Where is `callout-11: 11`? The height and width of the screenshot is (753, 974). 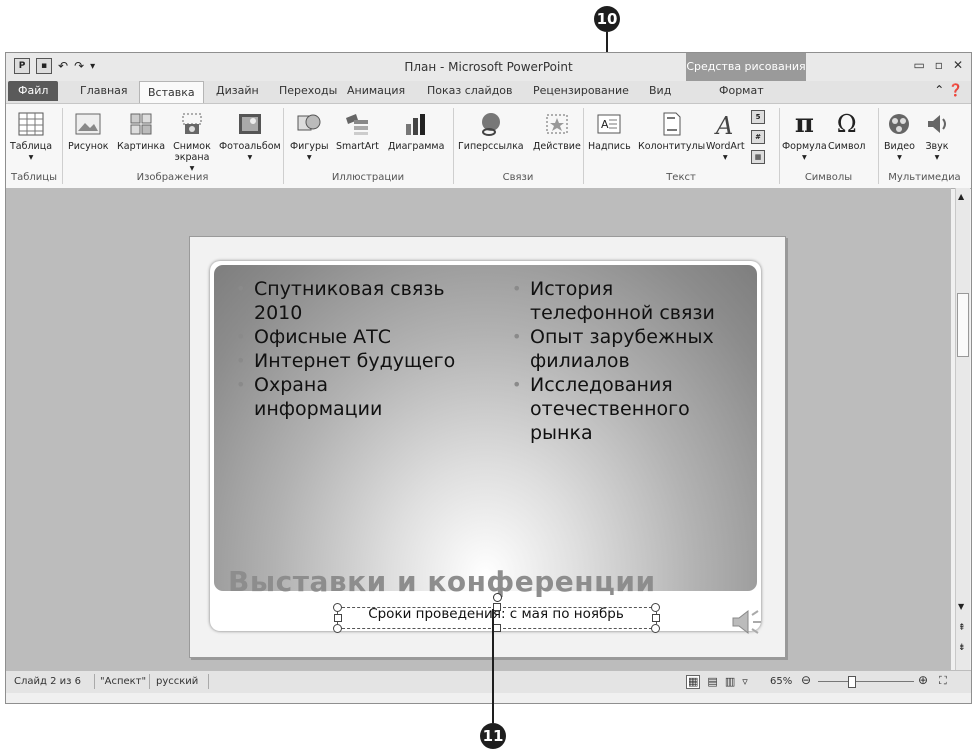 callout-11: 11 is located at coordinates (493, 736).